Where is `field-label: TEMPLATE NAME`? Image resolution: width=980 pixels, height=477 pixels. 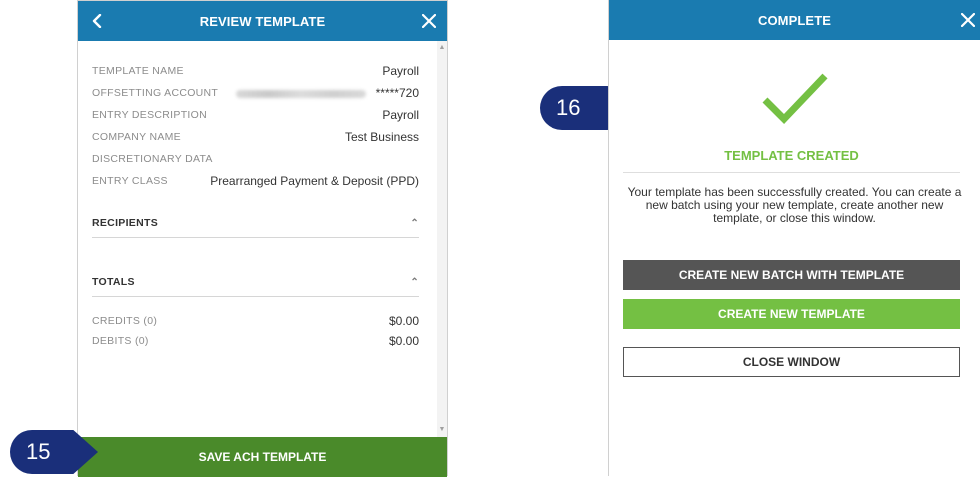
field-label: TEMPLATE NAME is located at coordinates (138, 71).